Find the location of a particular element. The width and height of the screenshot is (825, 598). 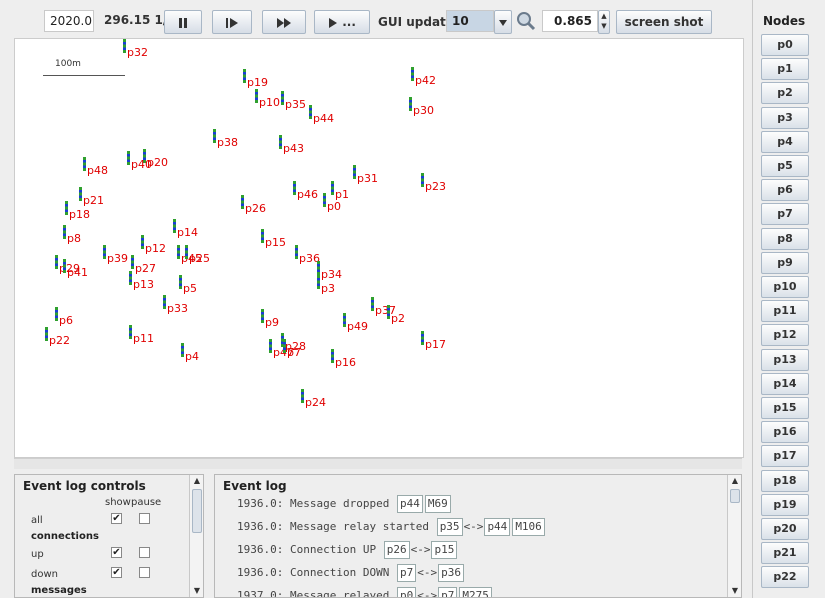

node-button-p18: p18 is located at coordinates (785, 480).